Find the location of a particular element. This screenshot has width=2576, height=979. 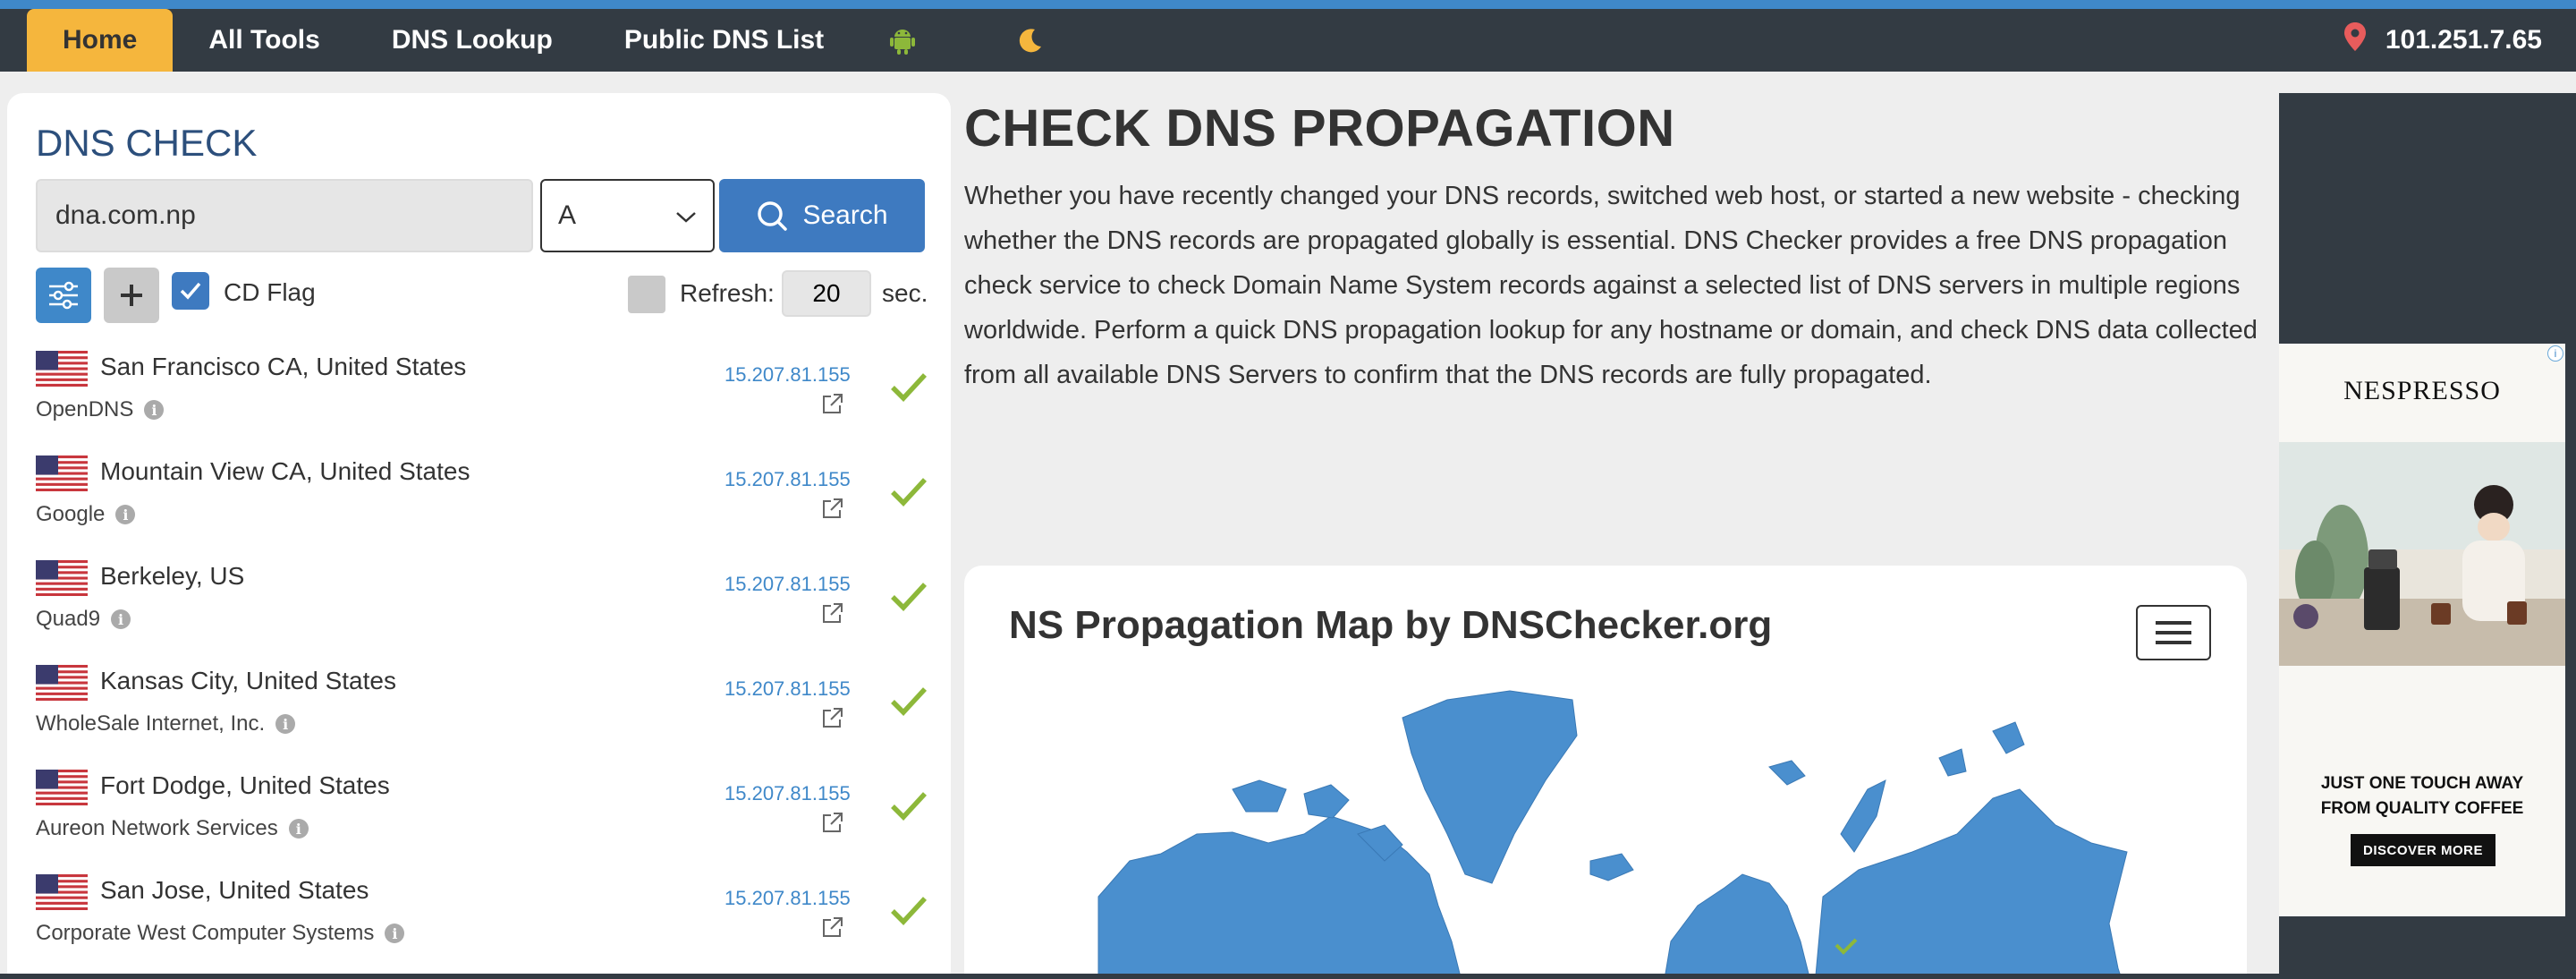

ad-brand: NESPRESSO is located at coordinates (2422, 390).